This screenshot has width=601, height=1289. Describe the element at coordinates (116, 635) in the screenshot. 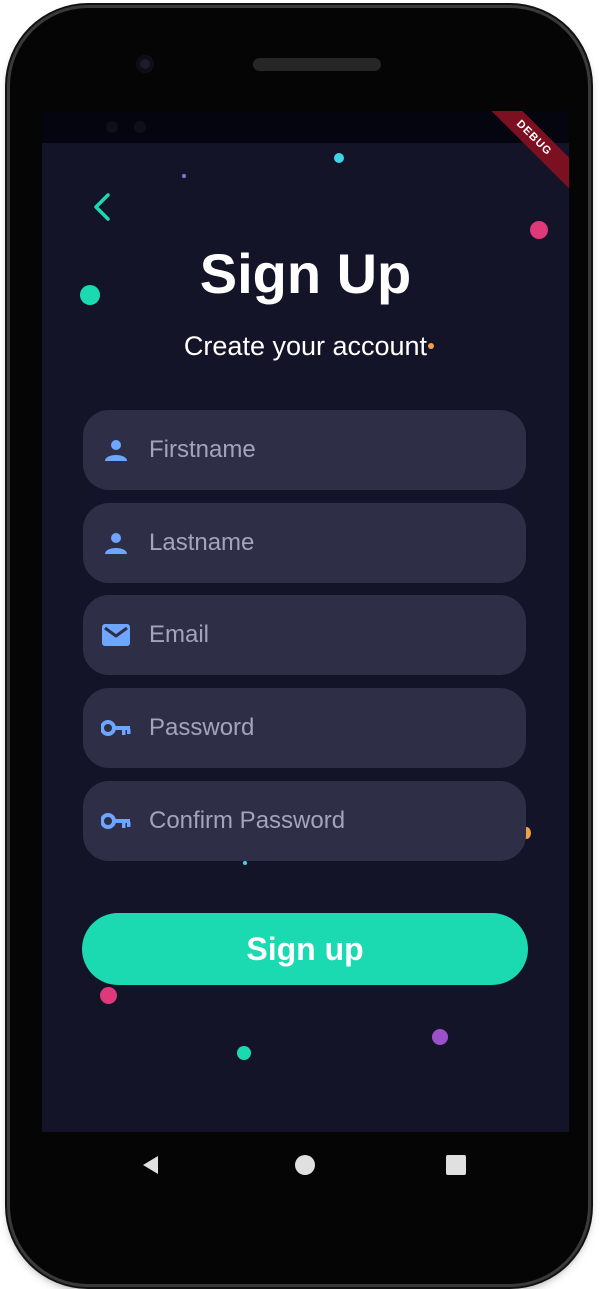

I see `mail-icon` at that location.